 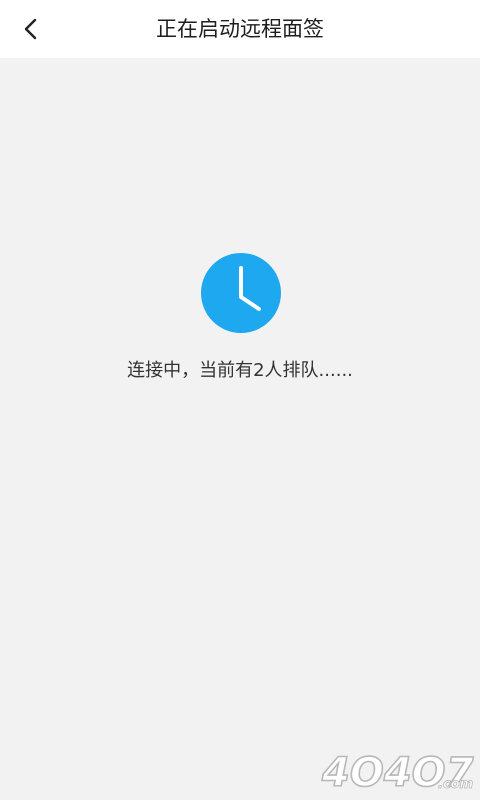 I want to click on page-title: 正在启动远程面签, so click(x=240, y=29).